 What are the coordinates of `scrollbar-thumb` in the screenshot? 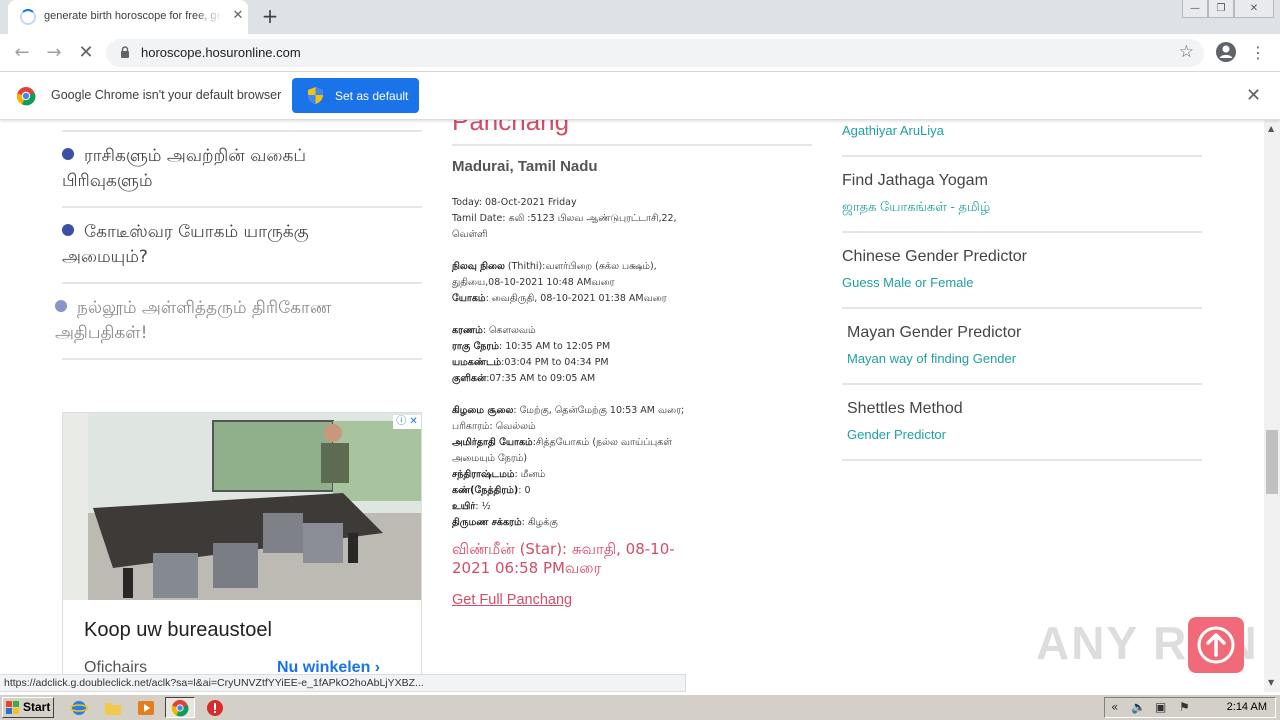 It's located at (1272, 462).